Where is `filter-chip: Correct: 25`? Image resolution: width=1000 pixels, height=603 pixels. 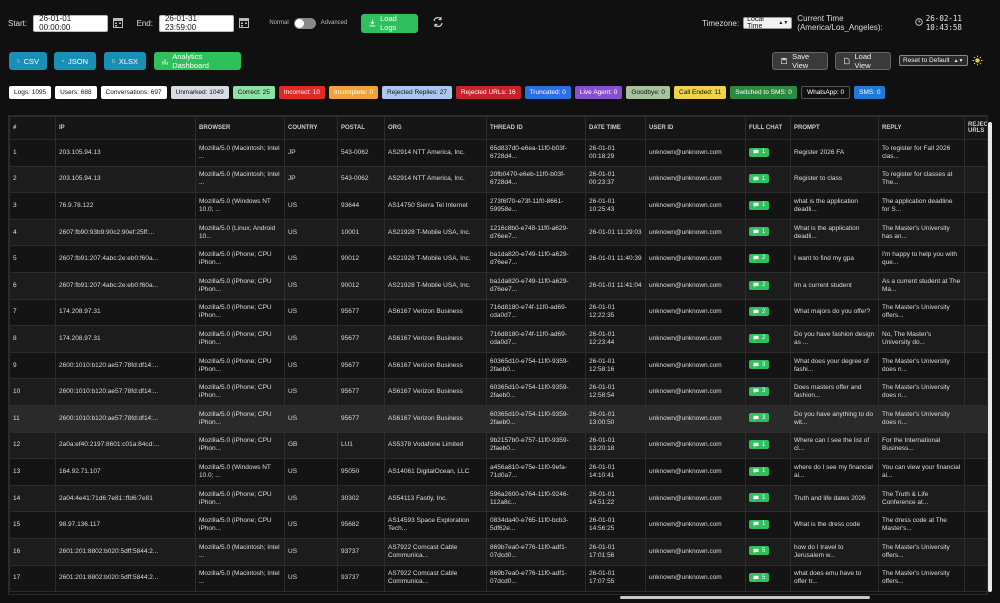 filter-chip: Correct: 25 is located at coordinates (253, 92).